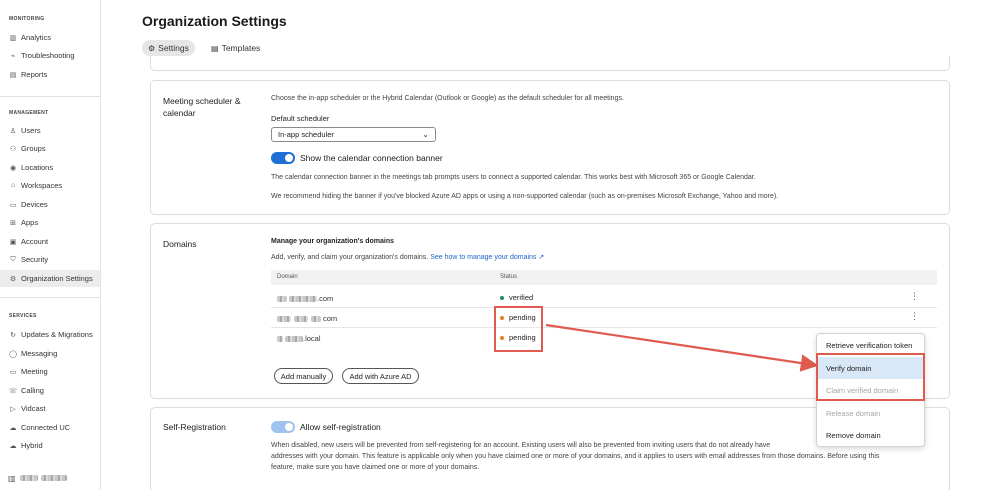  What do you see at coordinates (870, 435) in the screenshot?
I see `menu-item-remove-domain: Remove domain` at bounding box center [870, 435].